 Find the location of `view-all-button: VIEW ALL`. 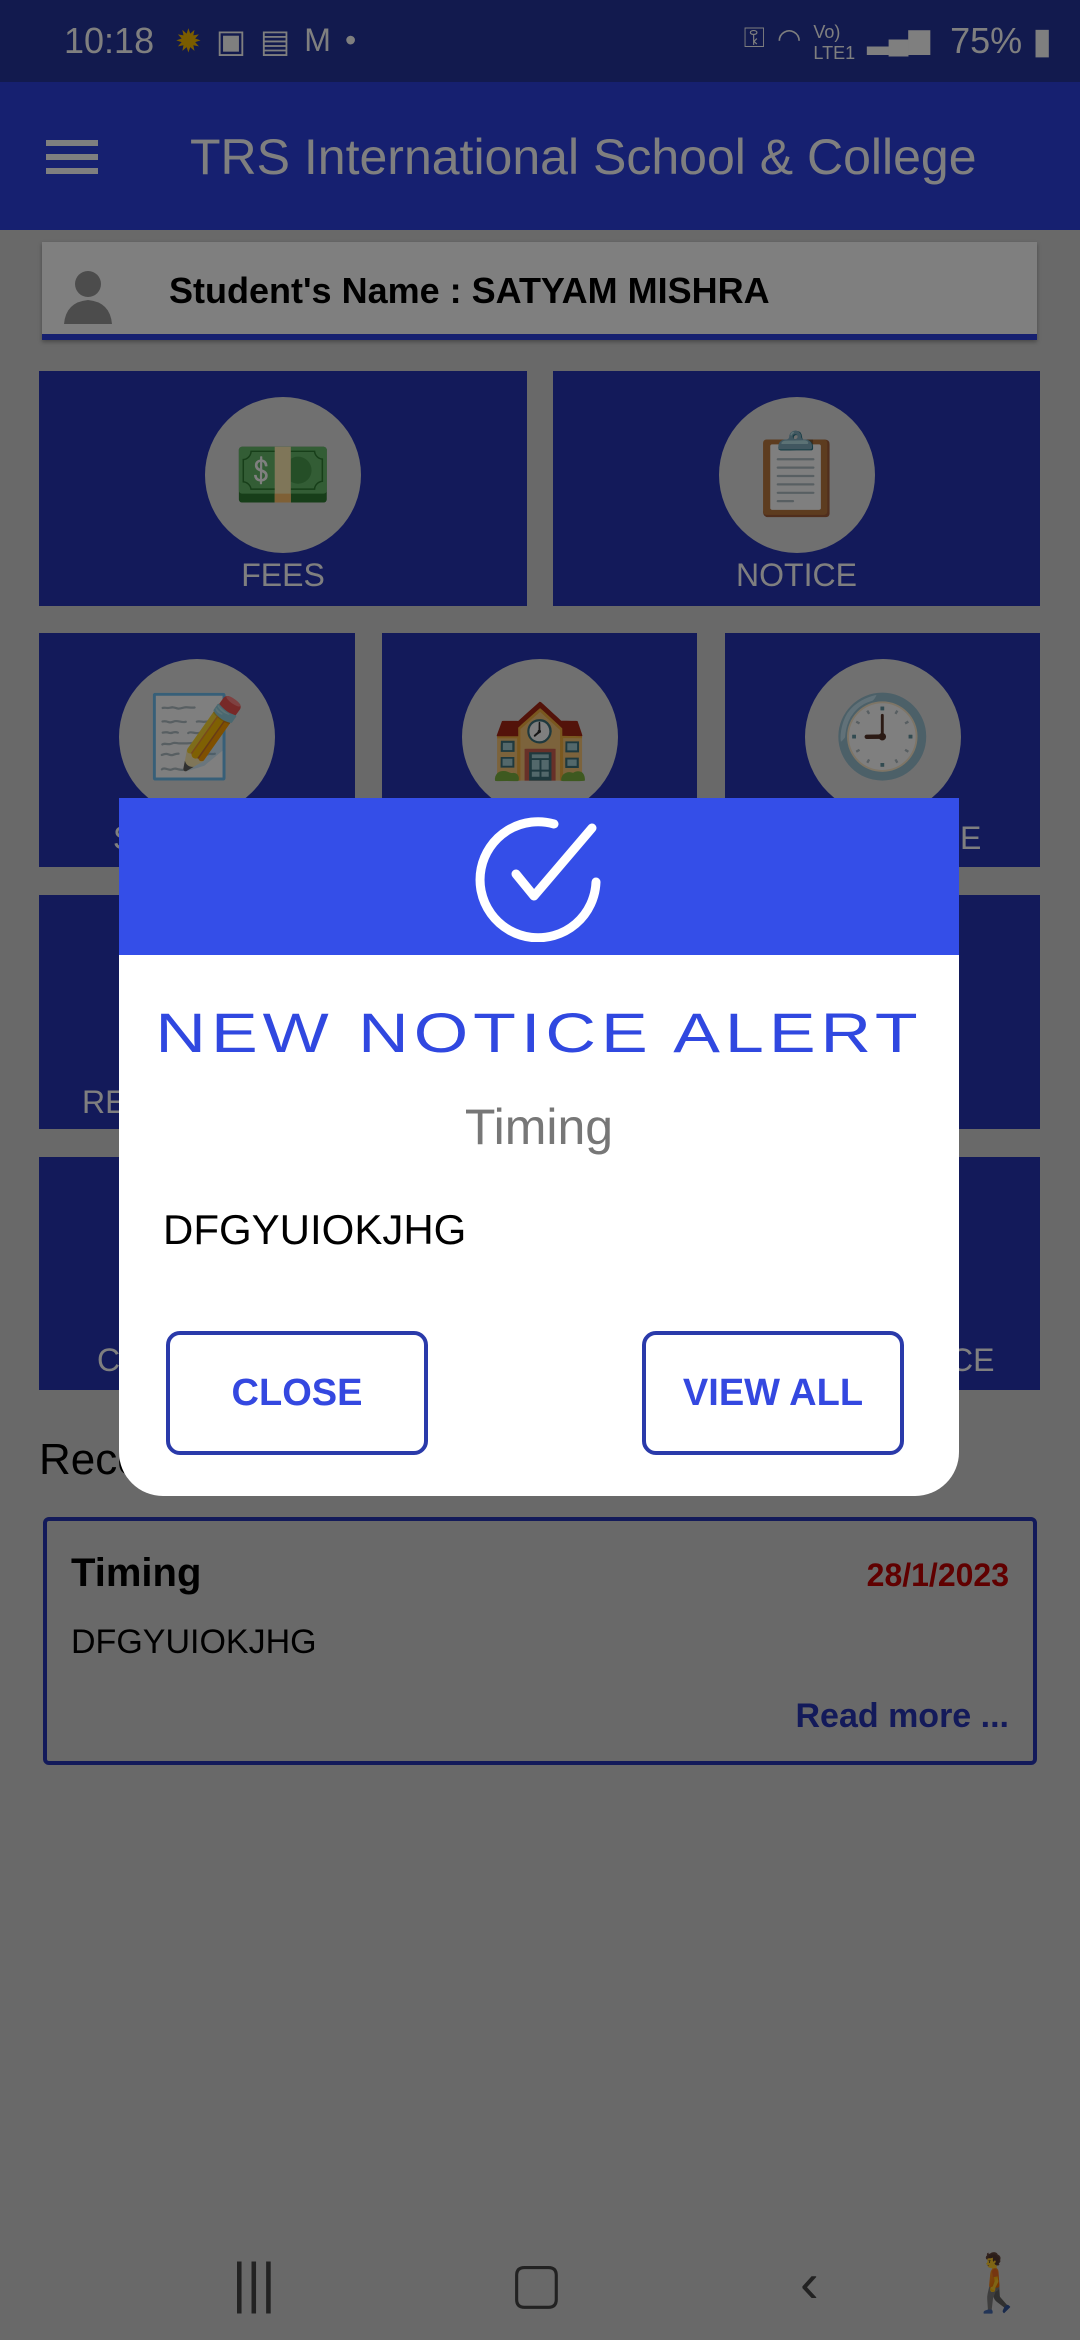

view-all-button: VIEW ALL is located at coordinates (773, 1393).